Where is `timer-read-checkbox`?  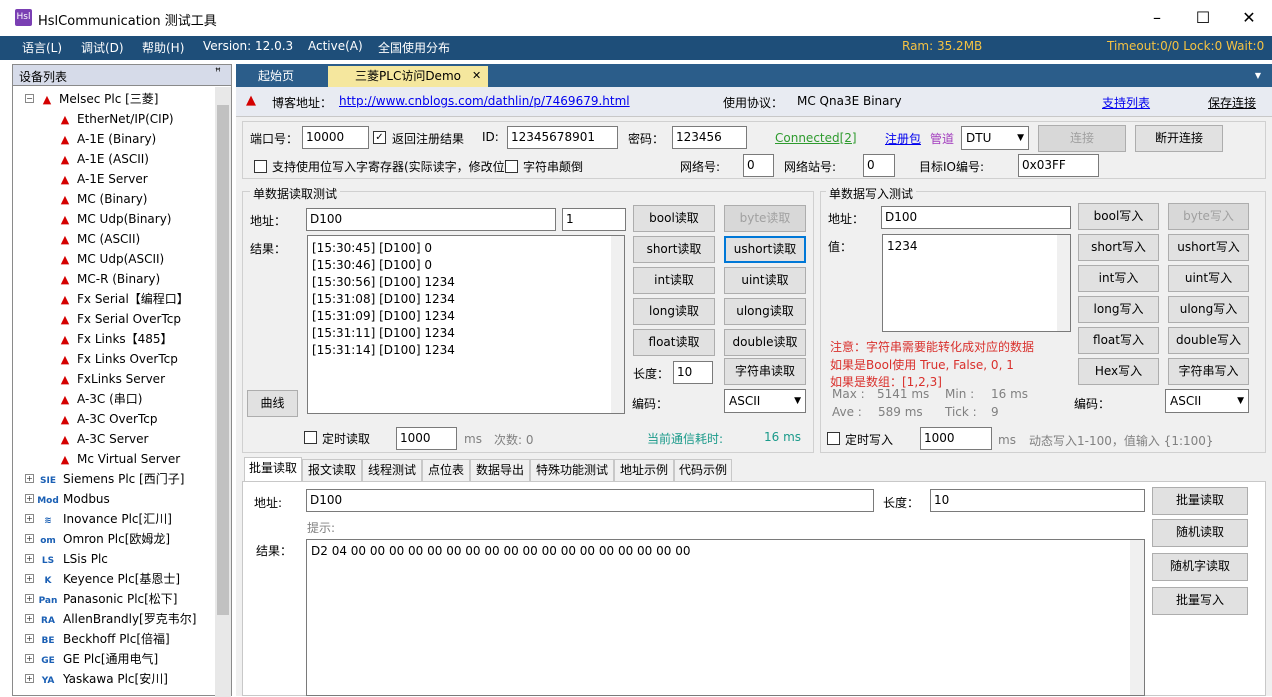 timer-read-checkbox is located at coordinates (310, 437).